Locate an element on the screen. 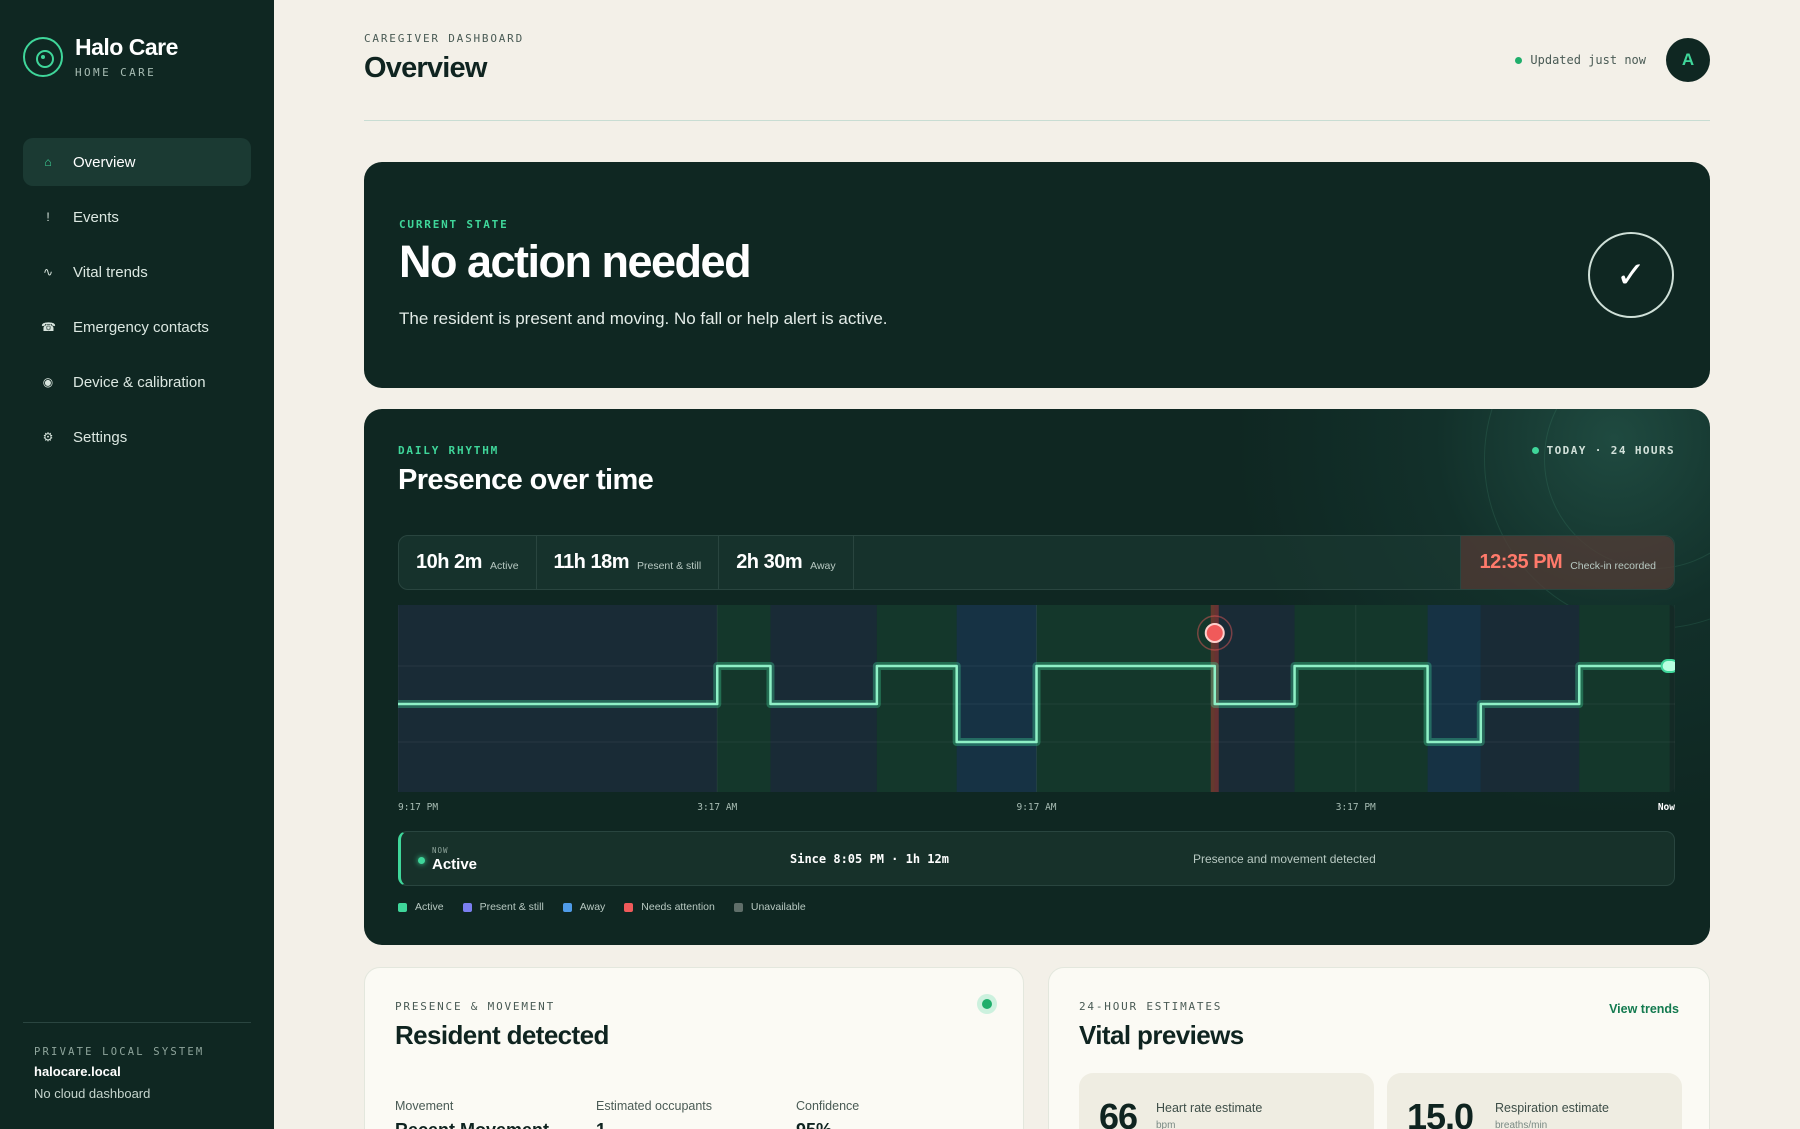 The image size is (1800, 1129). gear-icon: ⚙ is located at coordinates (48, 437).